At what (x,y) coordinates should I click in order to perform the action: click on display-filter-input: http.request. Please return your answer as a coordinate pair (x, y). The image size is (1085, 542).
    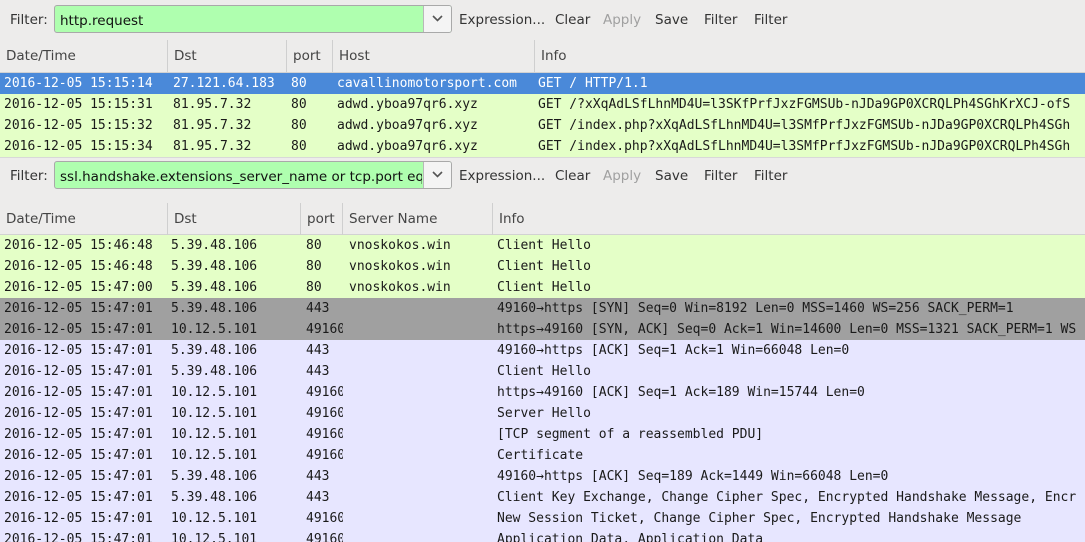
    Looking at the image, I should click on (253, 19).